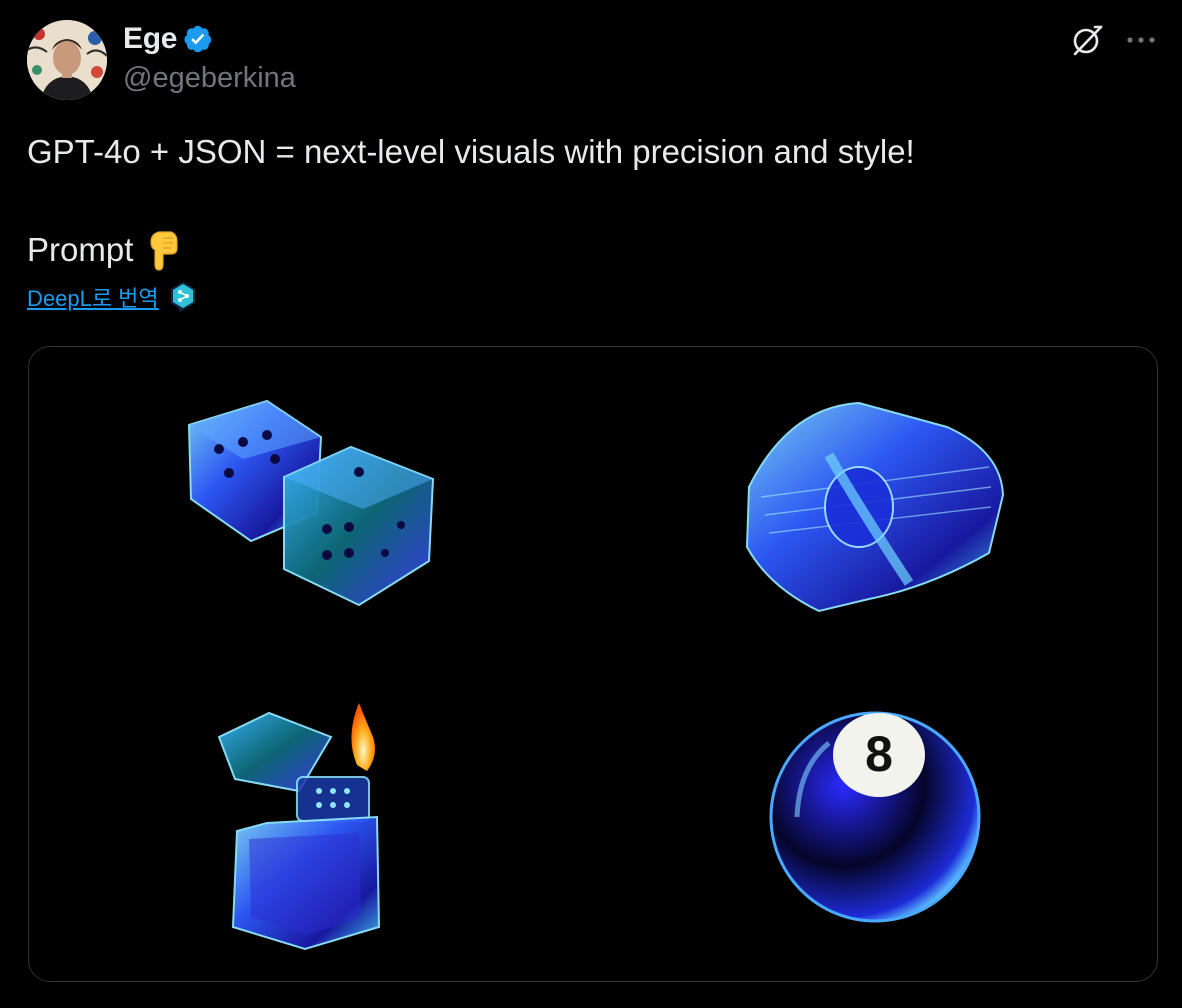  I want to click on prompt-label: Prompt, so click(80, 249).